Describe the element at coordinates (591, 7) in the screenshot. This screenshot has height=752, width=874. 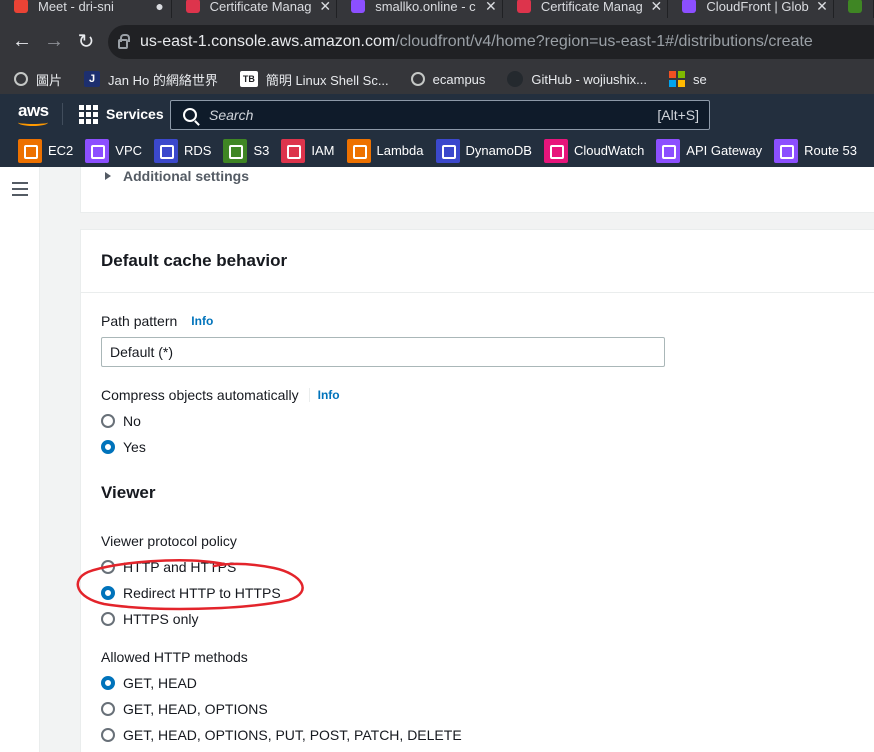
I see `tab-label: Certificate Manag` at that location.